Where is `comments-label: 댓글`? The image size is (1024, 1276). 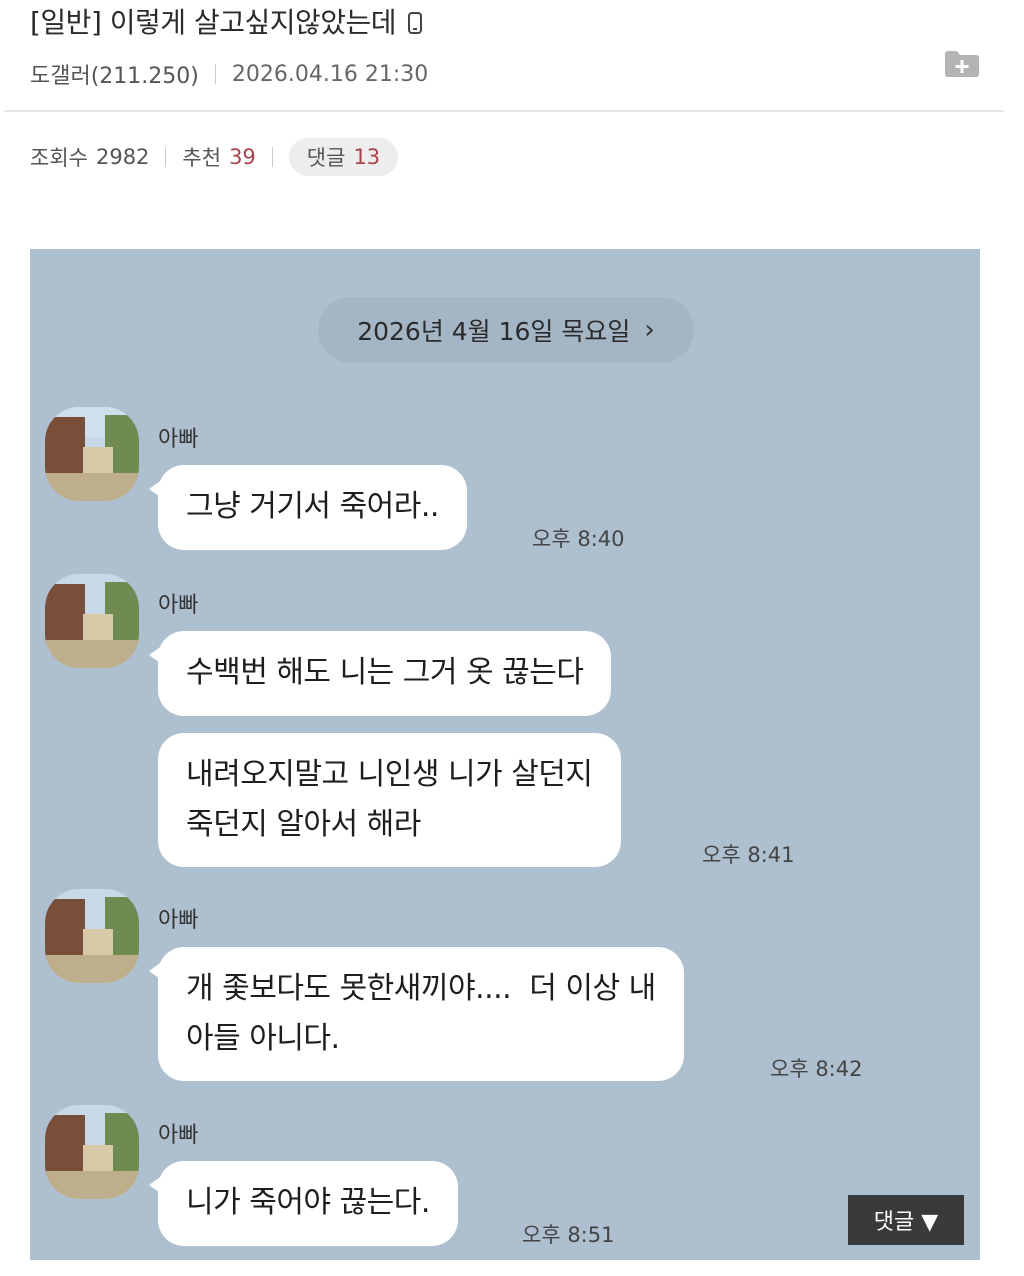
comments-label: 댓글 is located at coordinates (326, 158).